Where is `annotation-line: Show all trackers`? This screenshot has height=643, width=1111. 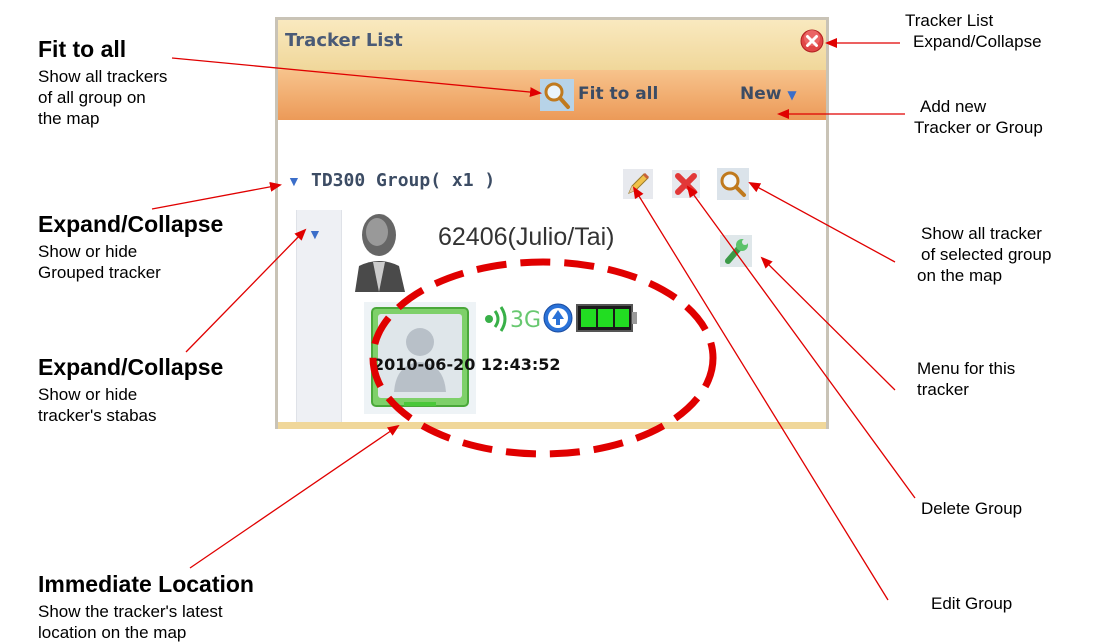
annotation-line: Show all trackers is located at coordinates (103, 76).